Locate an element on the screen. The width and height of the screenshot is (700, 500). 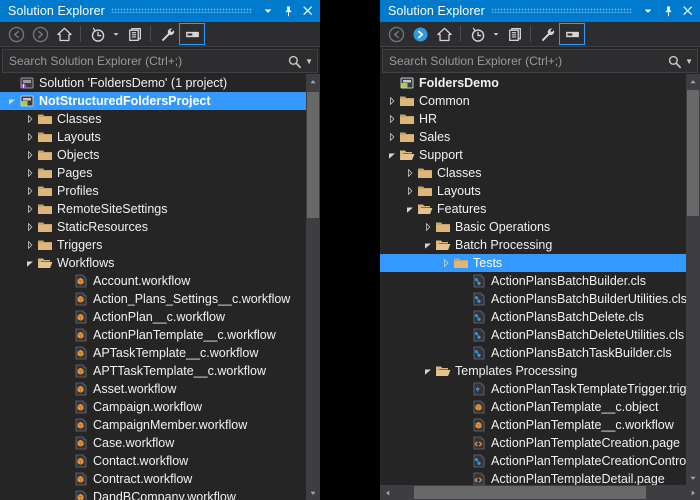
horizontal-scrollbar is located at coordinates (540, 492).